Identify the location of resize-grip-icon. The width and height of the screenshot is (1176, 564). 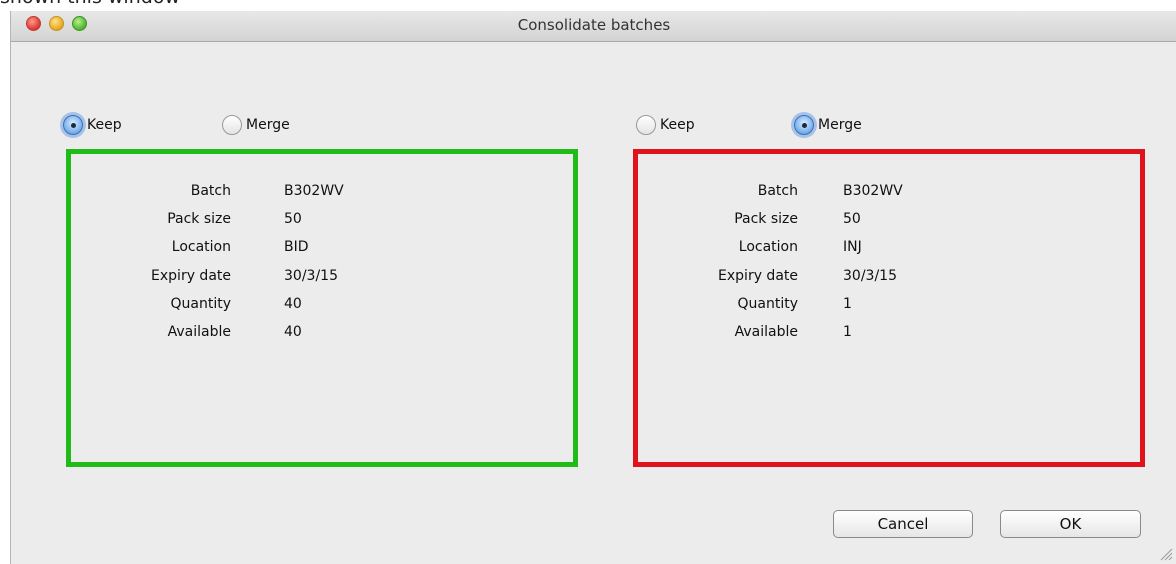
(1166, 554).